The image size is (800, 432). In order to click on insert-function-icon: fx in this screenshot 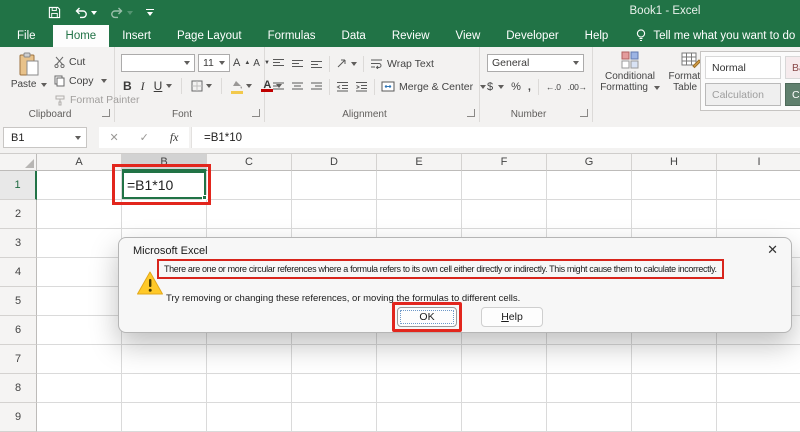, I will do `click(174, 137)`.